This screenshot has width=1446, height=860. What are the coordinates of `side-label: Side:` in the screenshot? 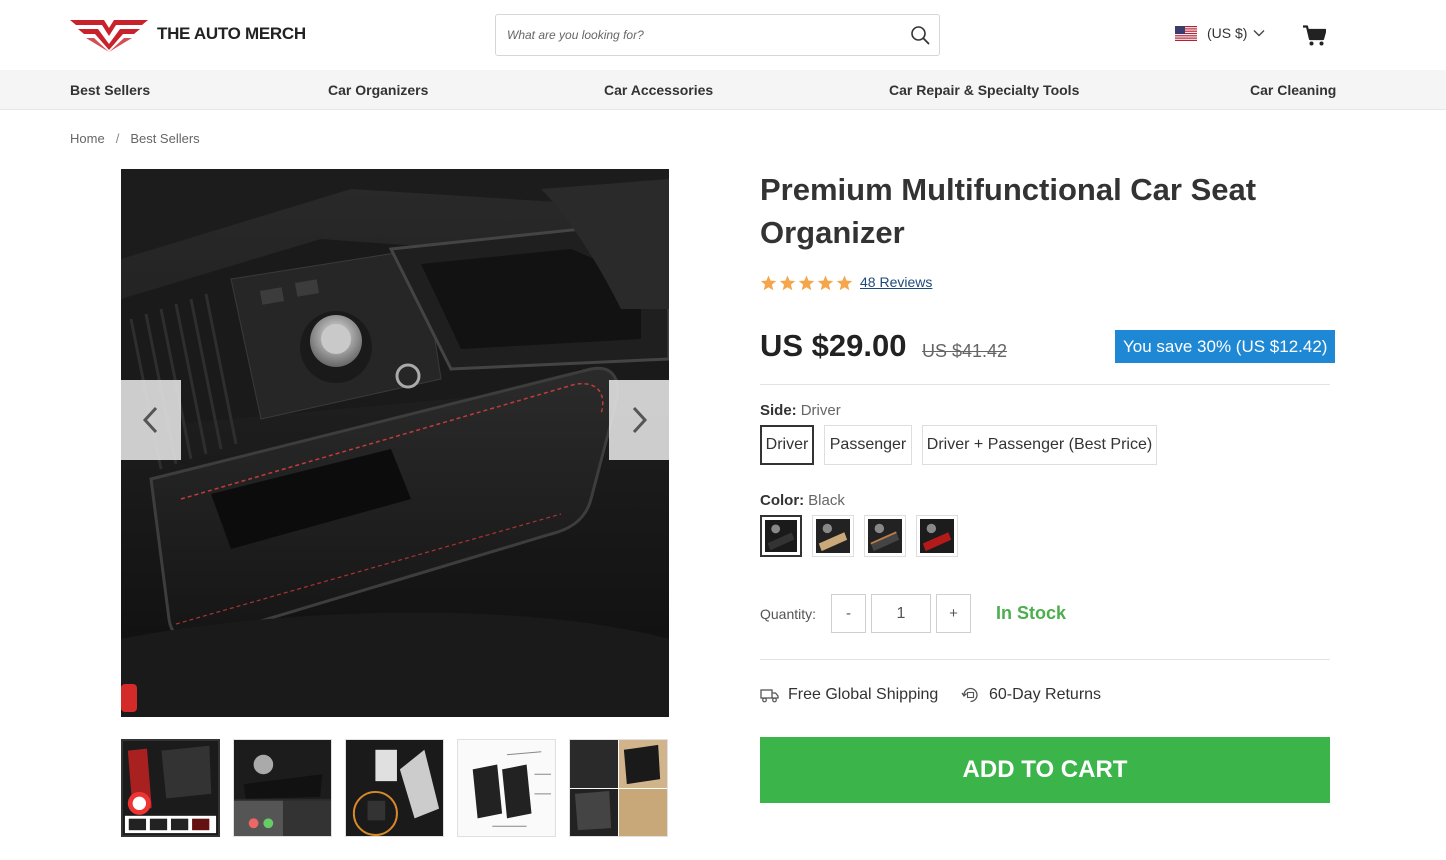 It's located at (778, 410).